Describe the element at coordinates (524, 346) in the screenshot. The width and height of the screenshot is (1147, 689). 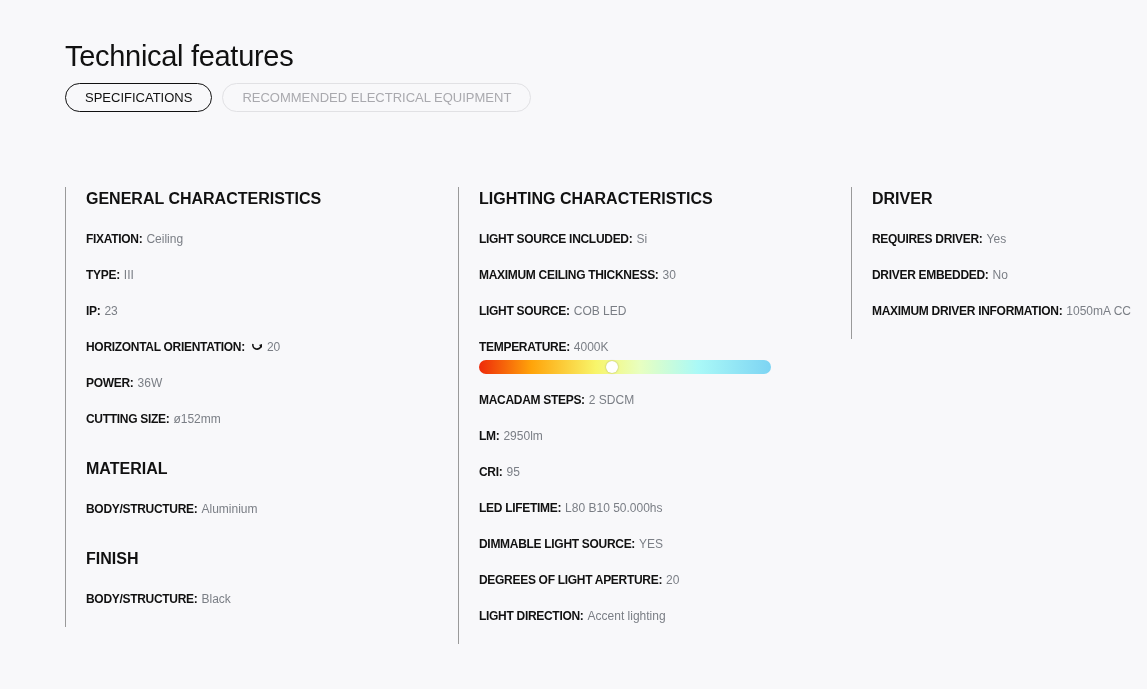
I see `spec-label: TEMPERATURE:` at that location.